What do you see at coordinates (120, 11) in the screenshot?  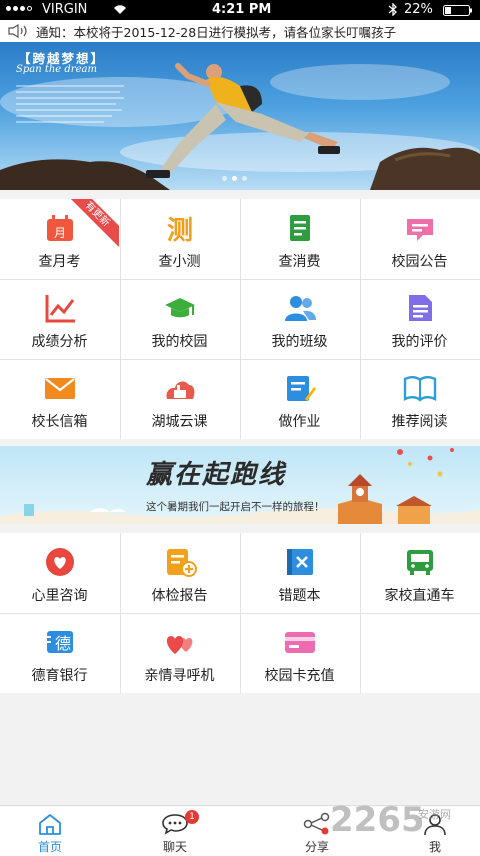 I see `wifi-icon` at bounding box center [120, 11].